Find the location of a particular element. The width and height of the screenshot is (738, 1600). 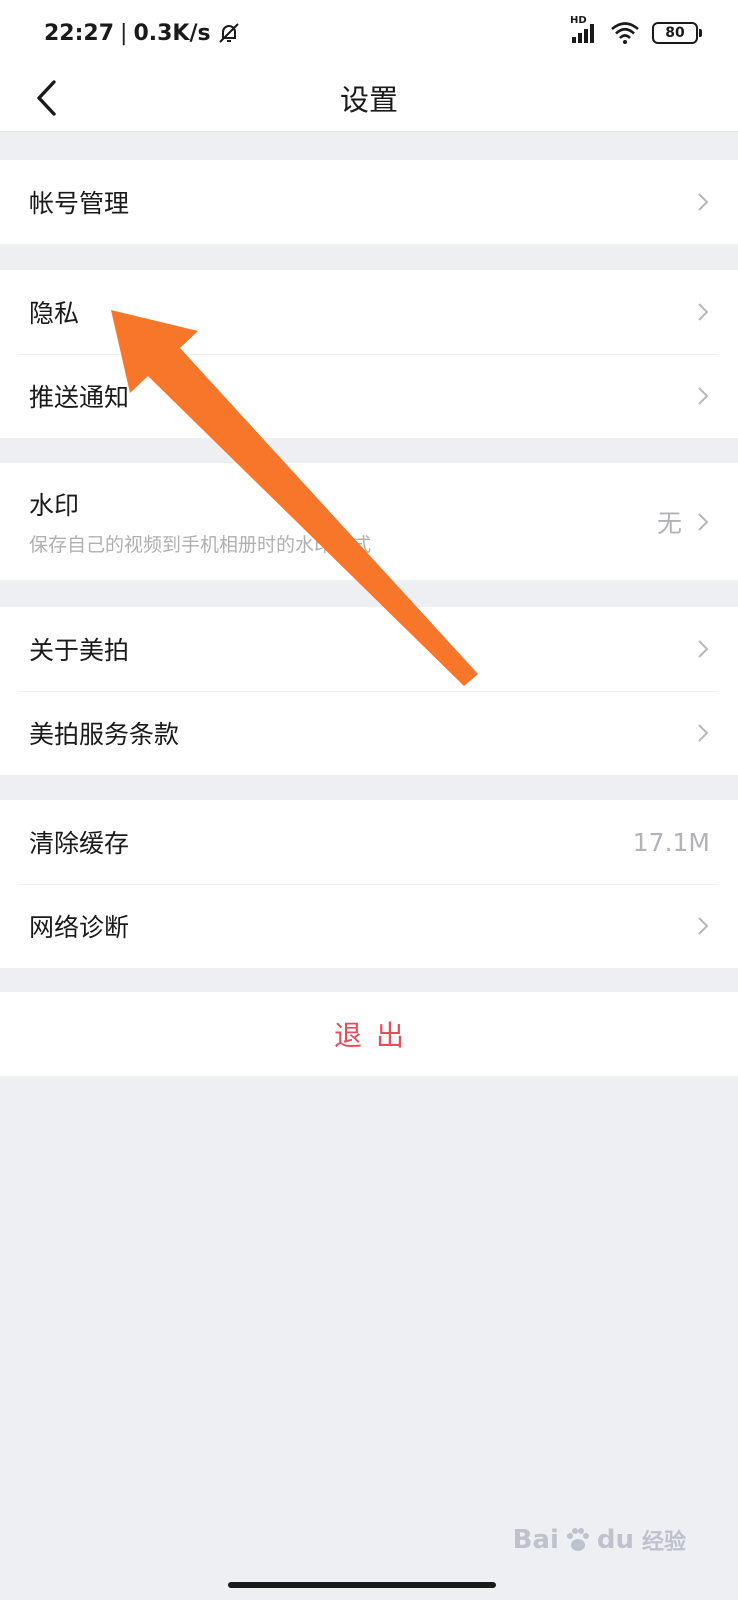

battery-icon: 80 is located at coordinates (677, 33).